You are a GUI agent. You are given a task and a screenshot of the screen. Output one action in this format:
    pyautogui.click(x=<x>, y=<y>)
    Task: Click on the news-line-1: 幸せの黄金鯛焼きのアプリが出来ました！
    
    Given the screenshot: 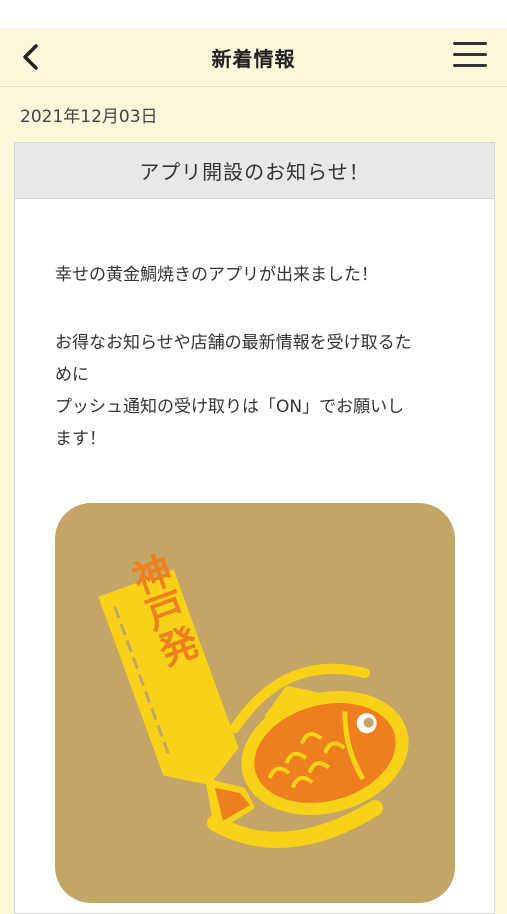 What is the action you would take?
    pyautogui.click(x=216, y=275)
    